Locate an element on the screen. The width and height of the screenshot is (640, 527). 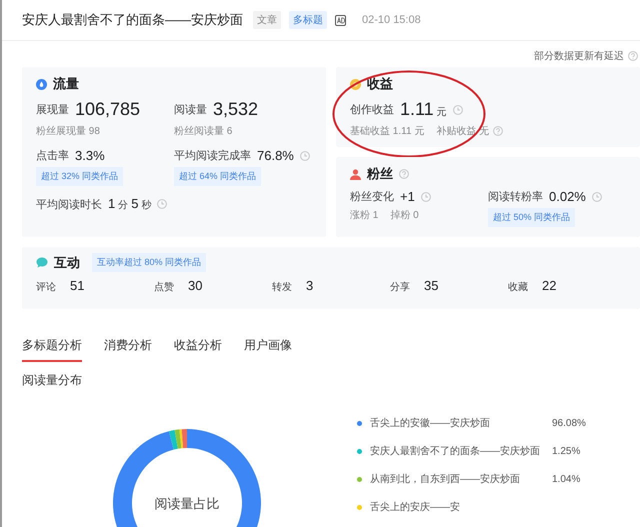
tab: 消费分析 is located at coordinates (128, 349).